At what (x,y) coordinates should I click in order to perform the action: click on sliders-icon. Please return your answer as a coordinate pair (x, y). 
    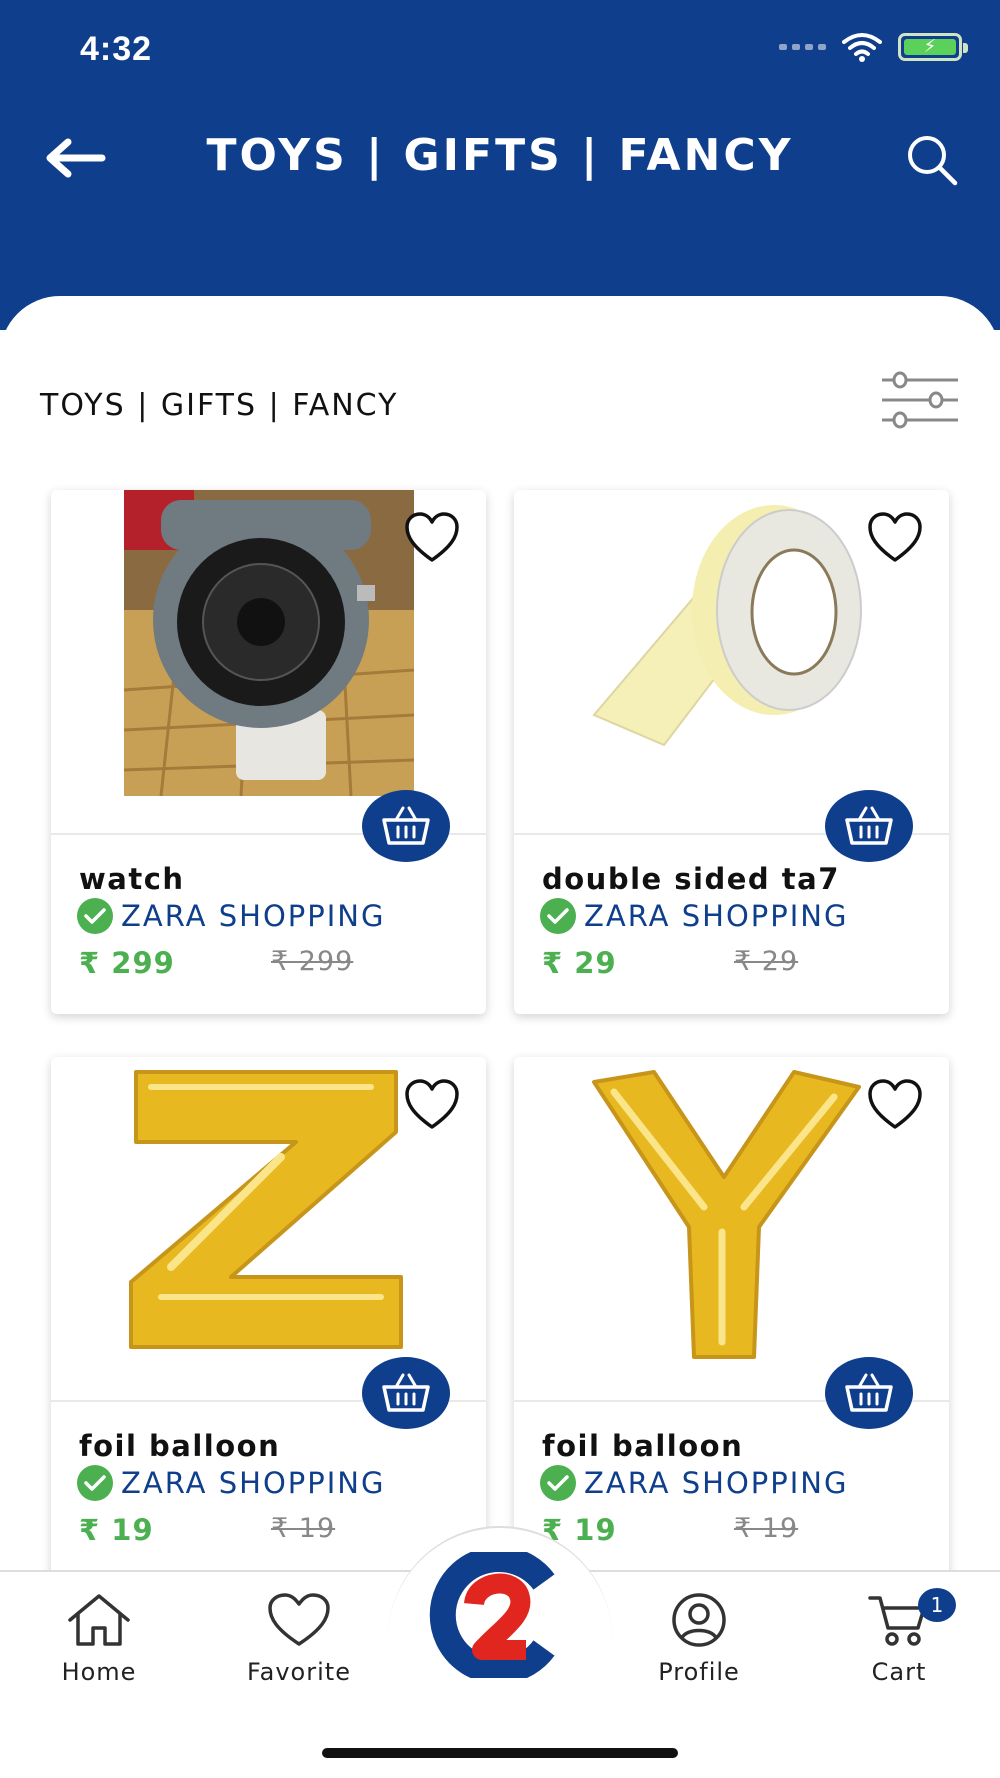
    Looking at the image, I should click on (920, 400).